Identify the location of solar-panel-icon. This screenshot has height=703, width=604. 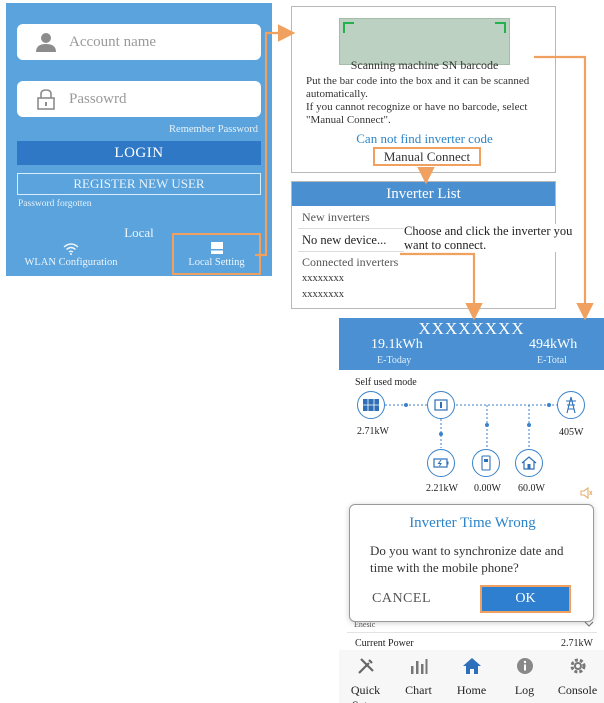
(371, 405).